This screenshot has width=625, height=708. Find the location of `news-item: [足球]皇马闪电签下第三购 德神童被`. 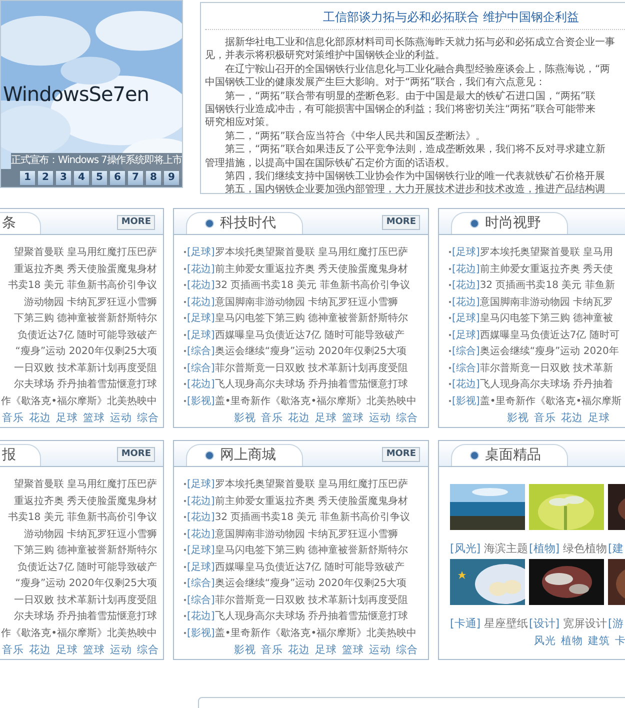

news-item: [足球]皇马闪电签下第三购 德神童被 is located at coordinates (531, 319).